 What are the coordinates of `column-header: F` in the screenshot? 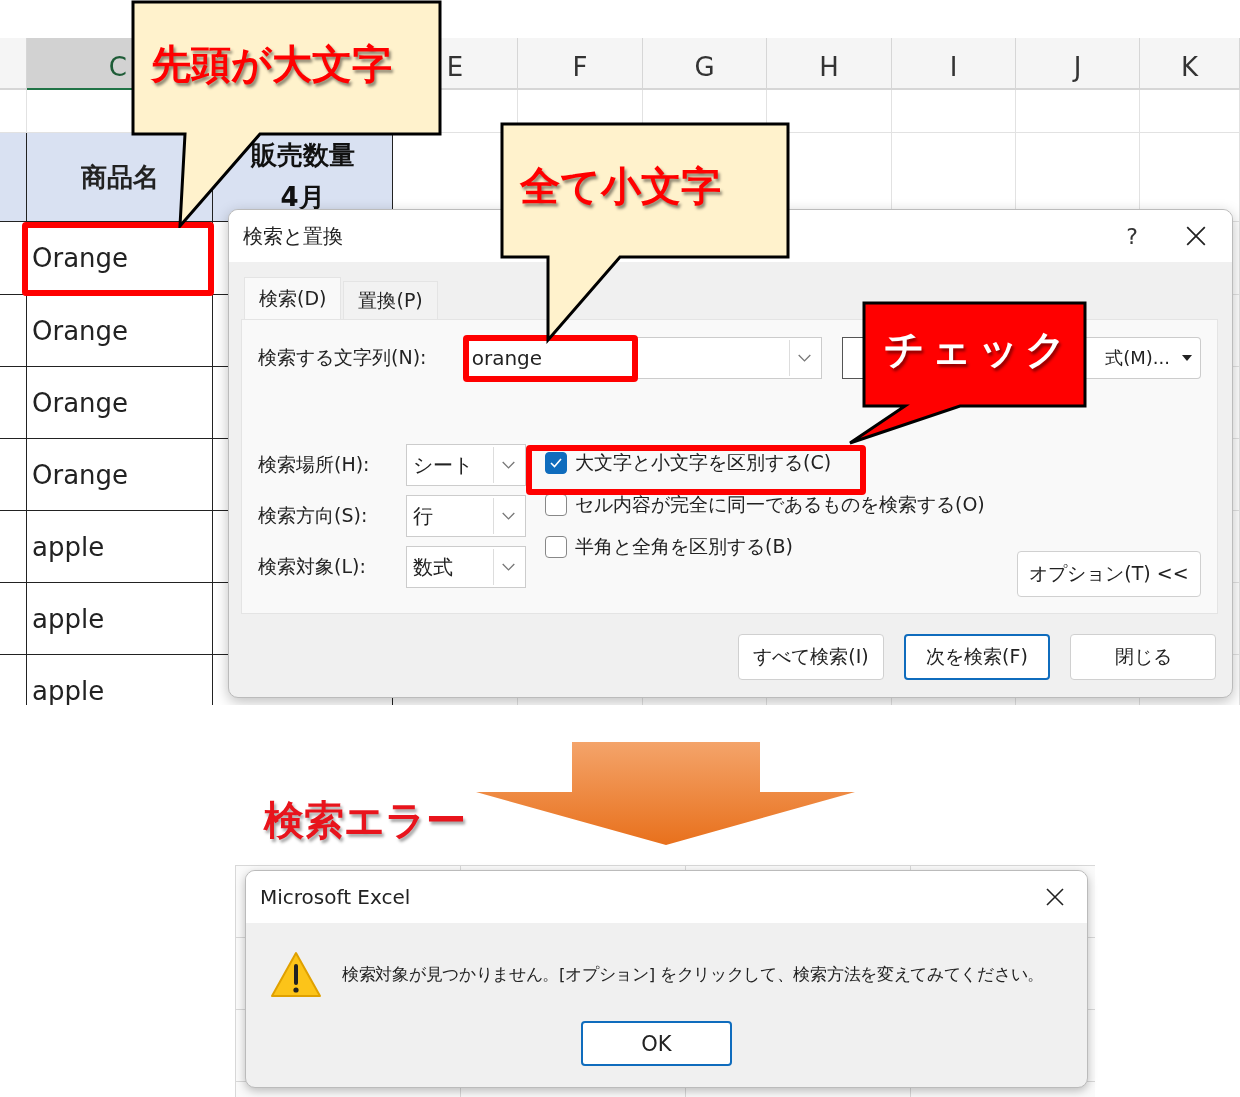 It's located at (580, 64).